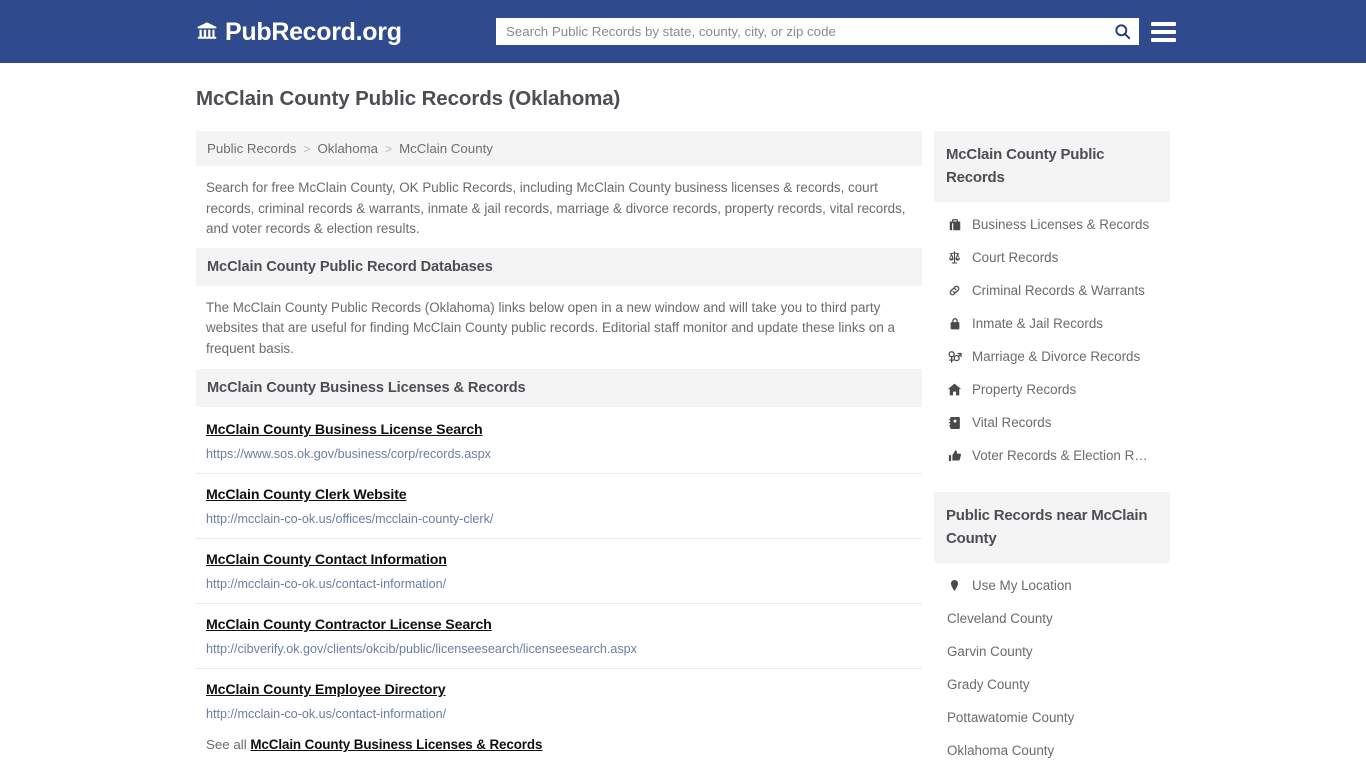 The width and height of the screenshot is (1366, 768). I want to click on sidebar-item-property-records: Property Records, so click(1052, 389).